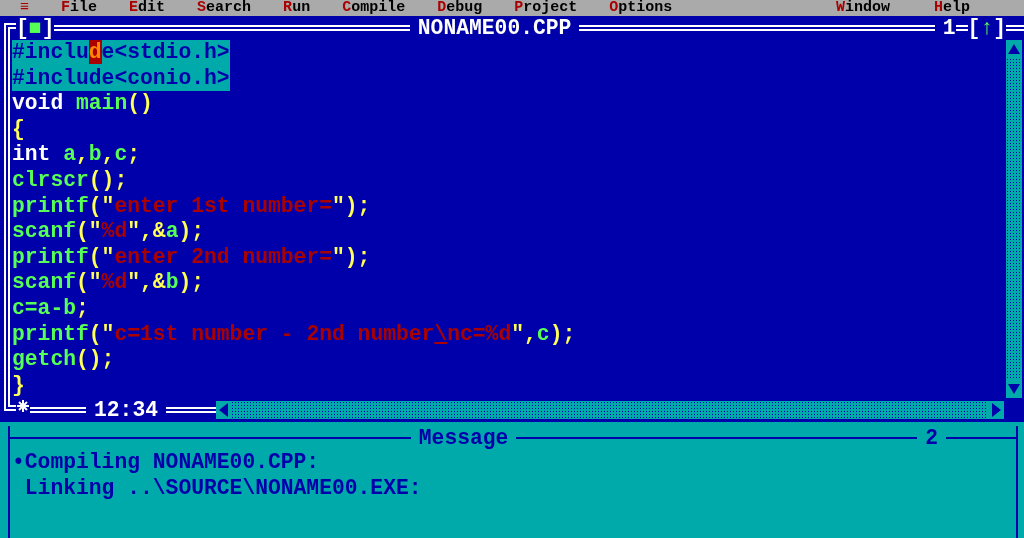 The width and height of the screenshot is (1024, 538). What do you see at coordinates (996, 410) in the screenshot?
I see `scroll-right-icon` at bounding box center [996, 410].